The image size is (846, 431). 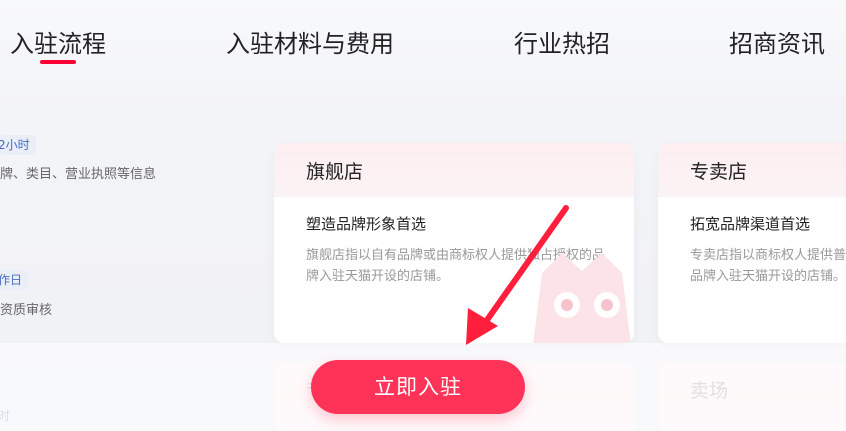 I want to click on apply-now-button: 立即入驻, so click(x=418, y=387).